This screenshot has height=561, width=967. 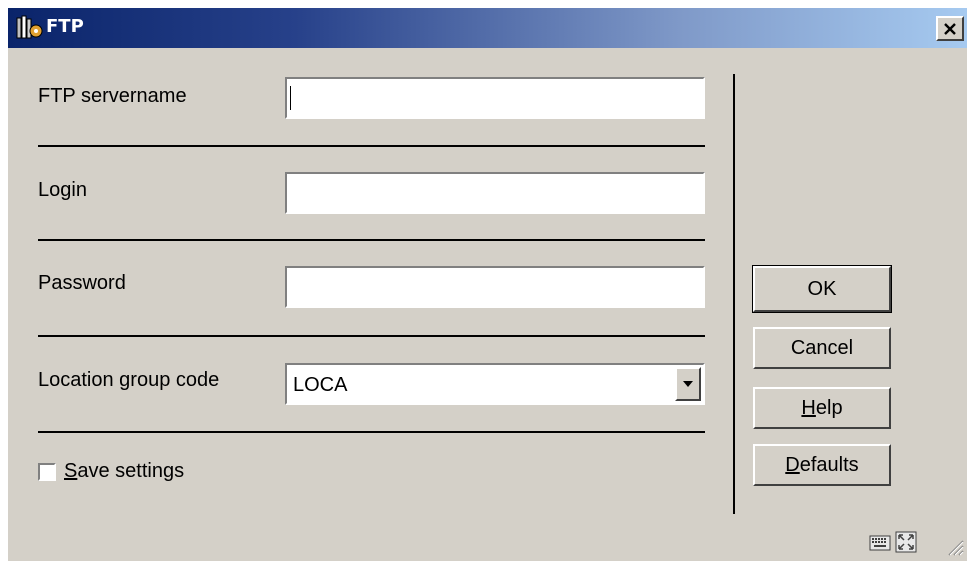 What do you see at coordinates (808, 407) in the screenshot?
I see `mnemonic-letter: H` at bounding box center [808, 407].